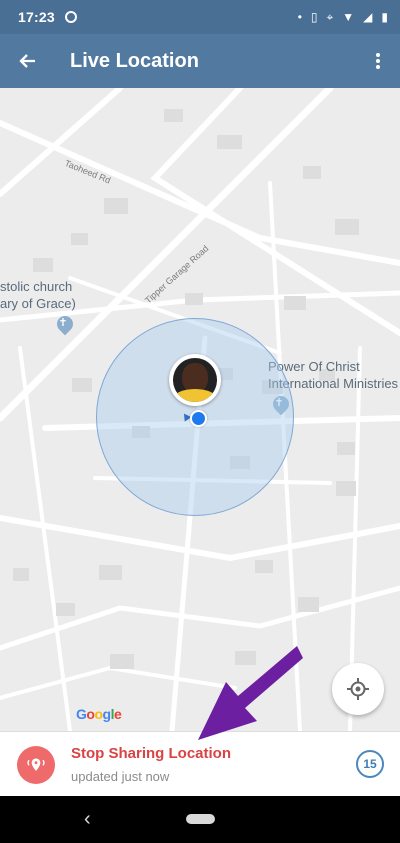 Image resolution: width=400 pixels, height=843 pixels. Describe the element at coordinates (107, 714) in the screenshot. I see `google-logo-letter: g` at that location.